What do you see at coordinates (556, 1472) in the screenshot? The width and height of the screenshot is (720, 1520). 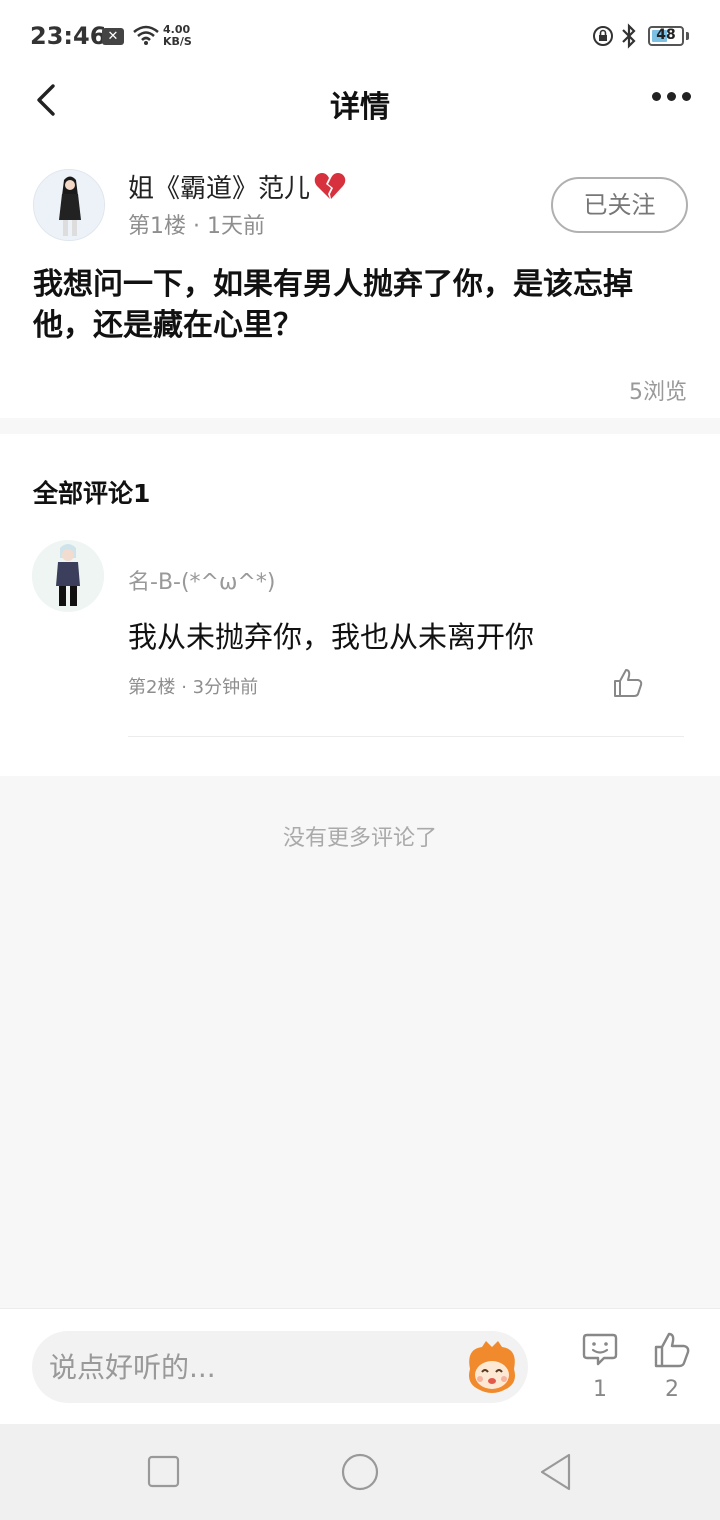 I see `back-nav-button` at bounding box center [556, 1472].